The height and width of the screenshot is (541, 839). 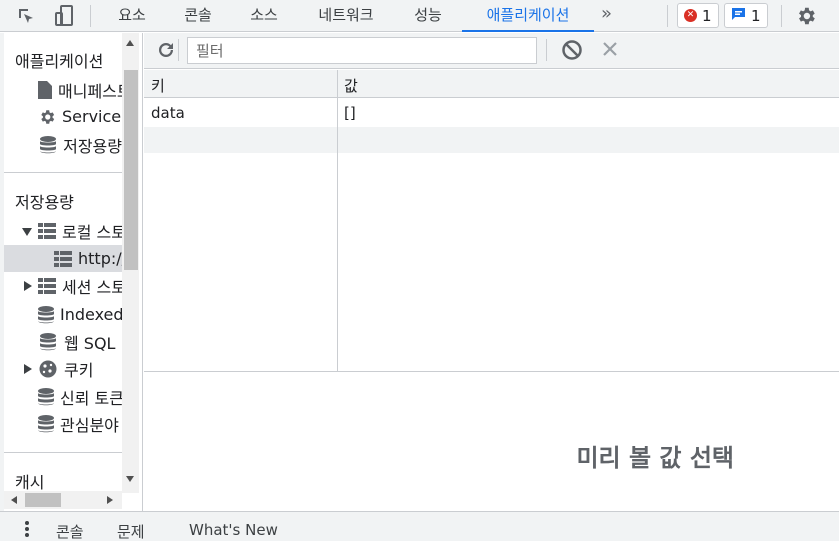 What do you see at coordinates (655, 458) in the screenshot?
I see `preview-placeholder-text: 미리 볼 값 선택` at bounding box center [655, 458].